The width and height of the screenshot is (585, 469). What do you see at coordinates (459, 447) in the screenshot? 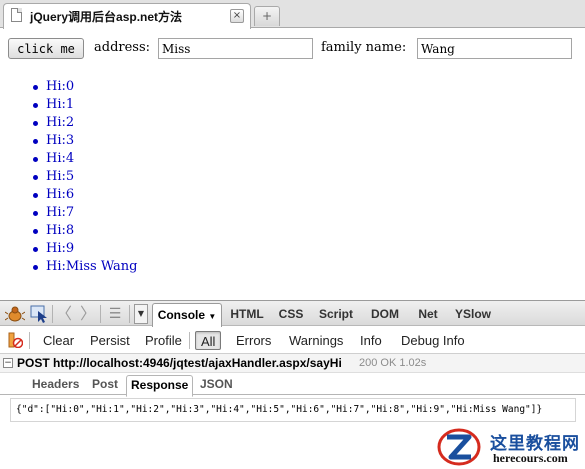
I see `watermark-logo-icon` at bounding box center [459, 447].